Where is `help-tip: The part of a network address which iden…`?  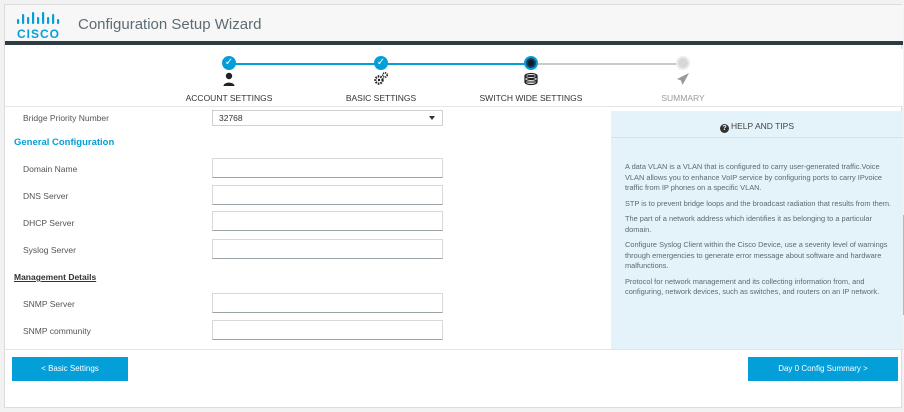
help-tip: The part of a network address which iden… is located at coordinates (748, 224).